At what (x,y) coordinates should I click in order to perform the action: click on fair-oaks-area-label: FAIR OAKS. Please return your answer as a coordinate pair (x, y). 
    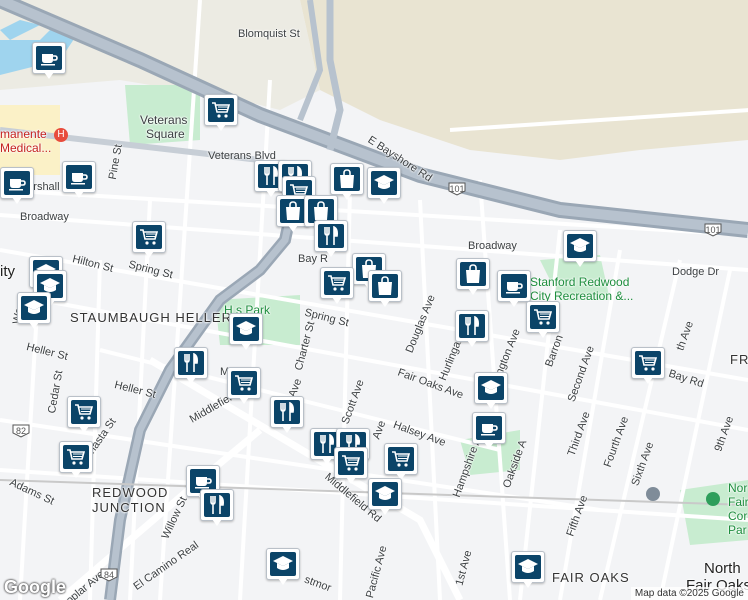
    Looking at the image, I should click on (591, 577).